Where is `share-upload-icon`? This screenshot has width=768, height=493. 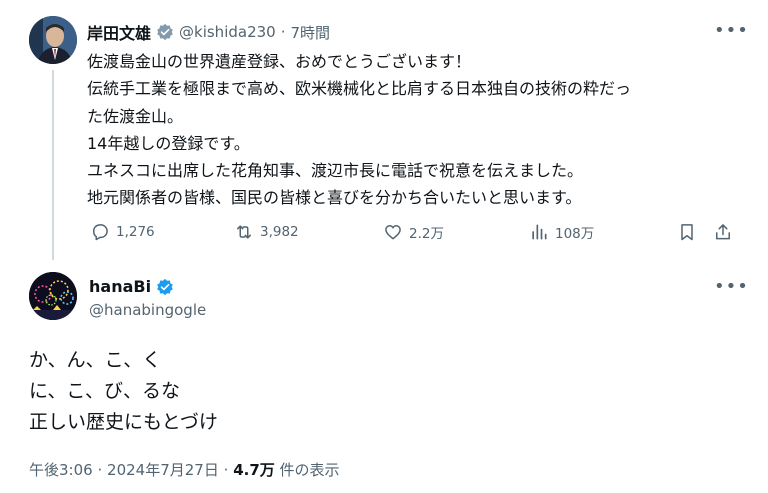
share-upload-icon is located at coordinates (723, 232).